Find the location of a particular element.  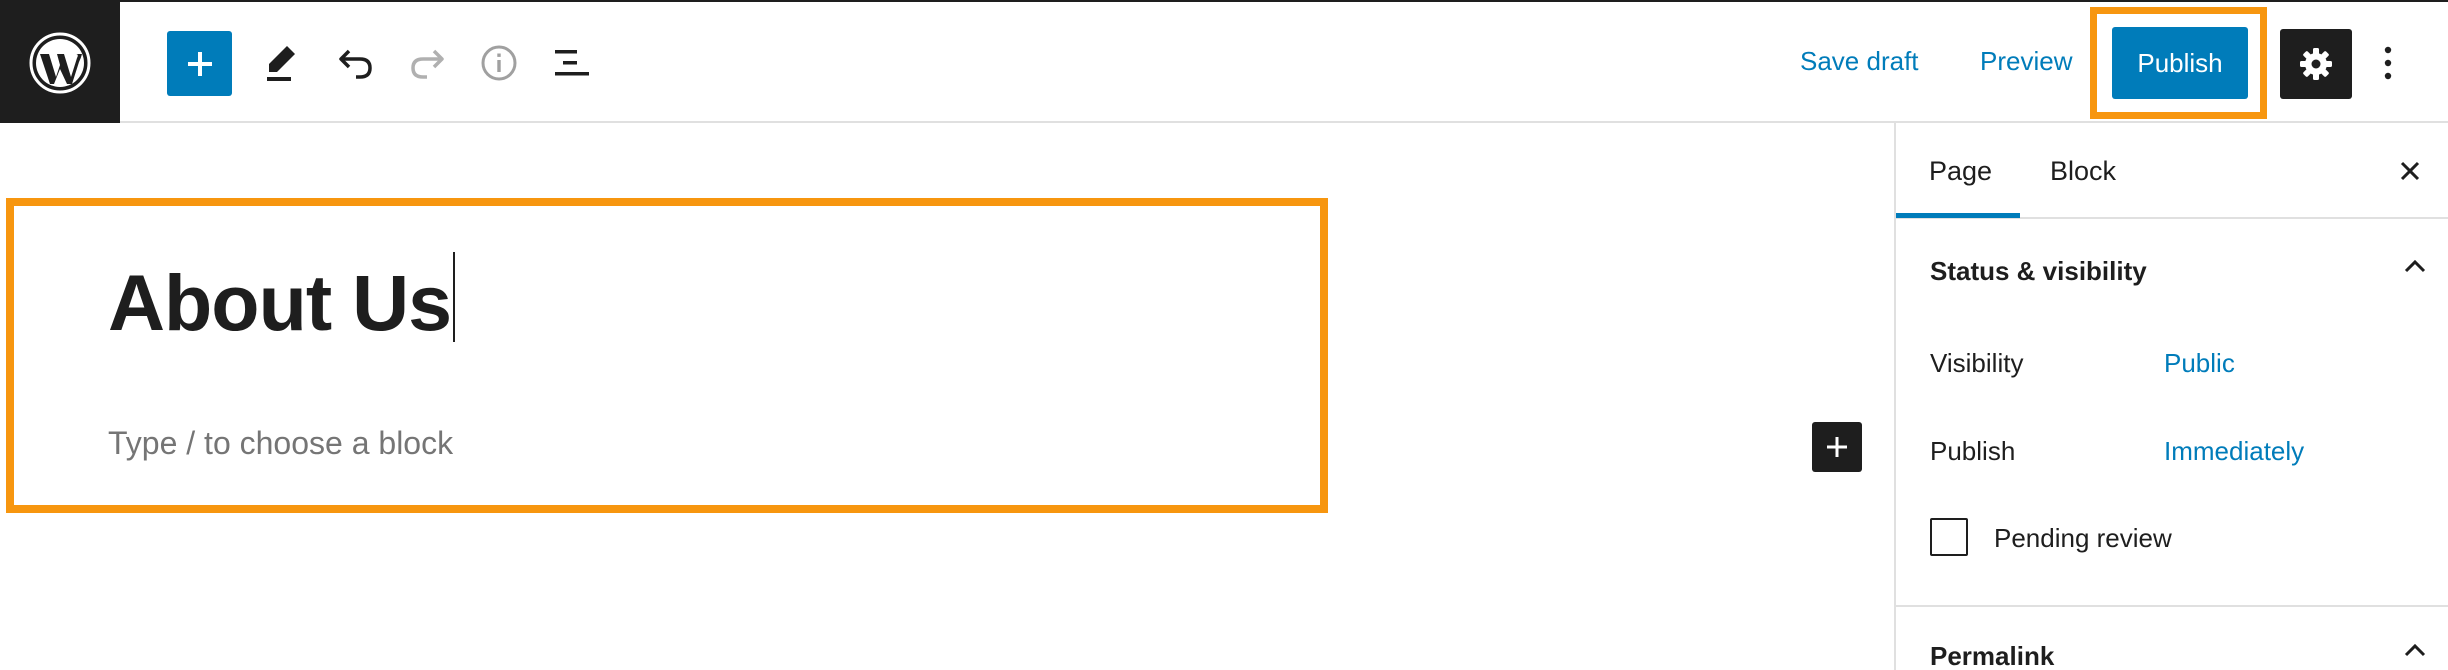

undo-button is located at coordinates (356, 63).